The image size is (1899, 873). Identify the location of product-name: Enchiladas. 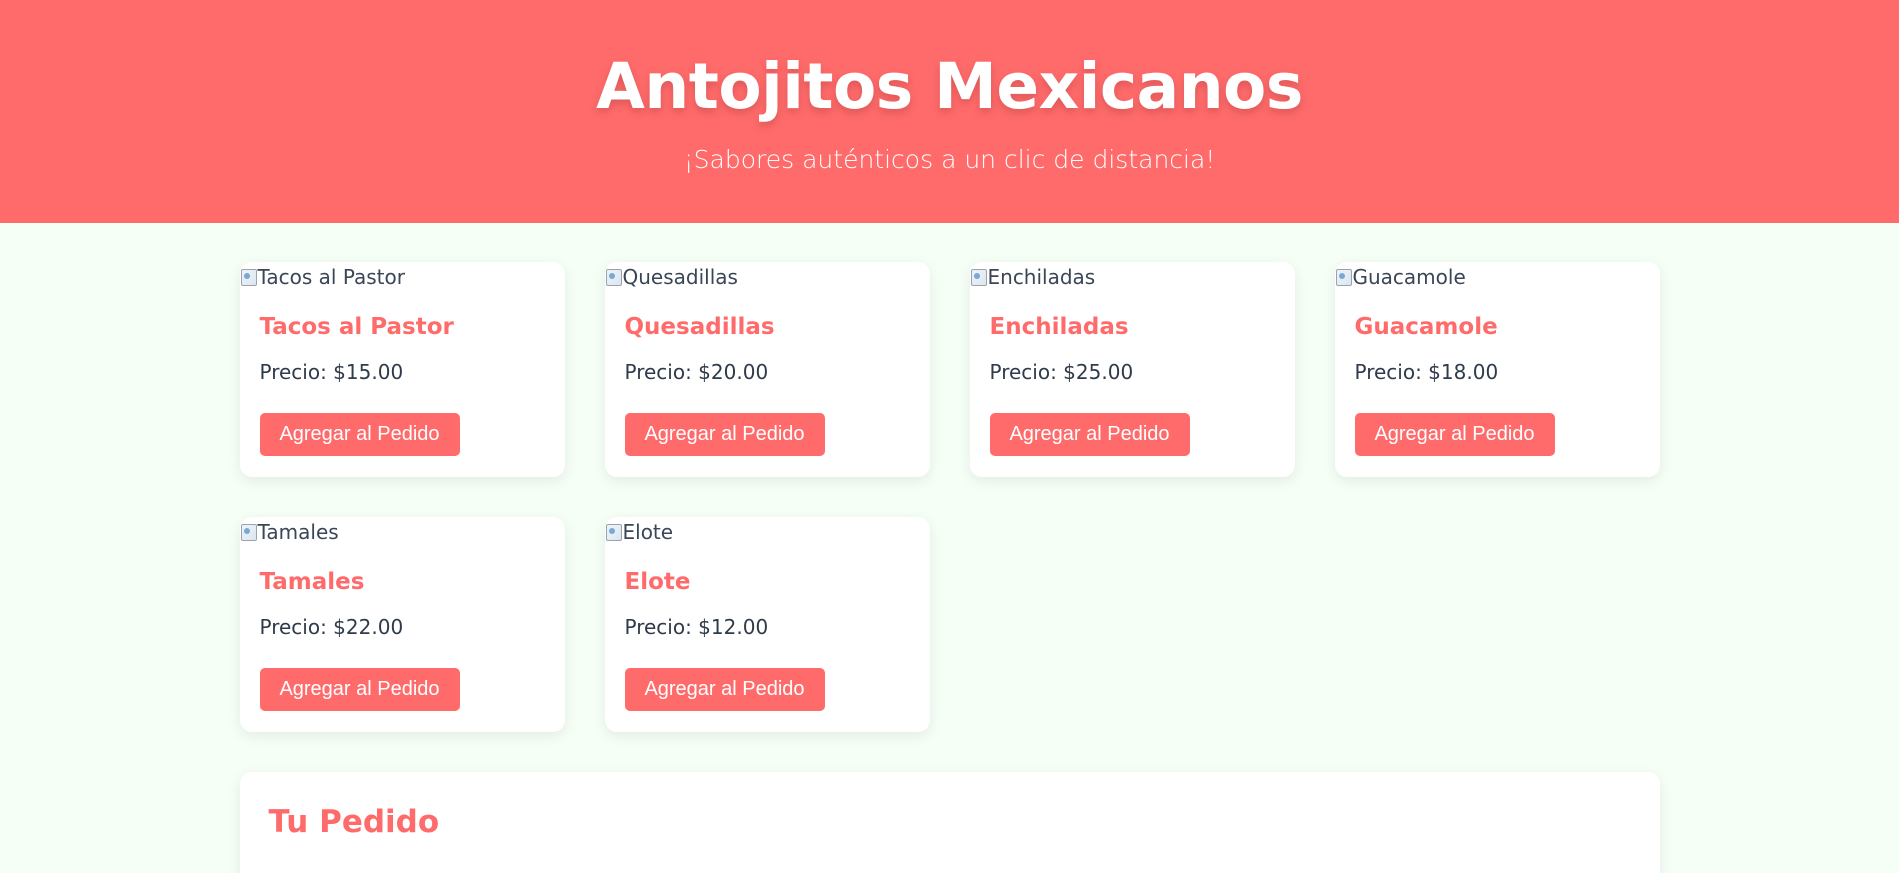
(1059, 327).